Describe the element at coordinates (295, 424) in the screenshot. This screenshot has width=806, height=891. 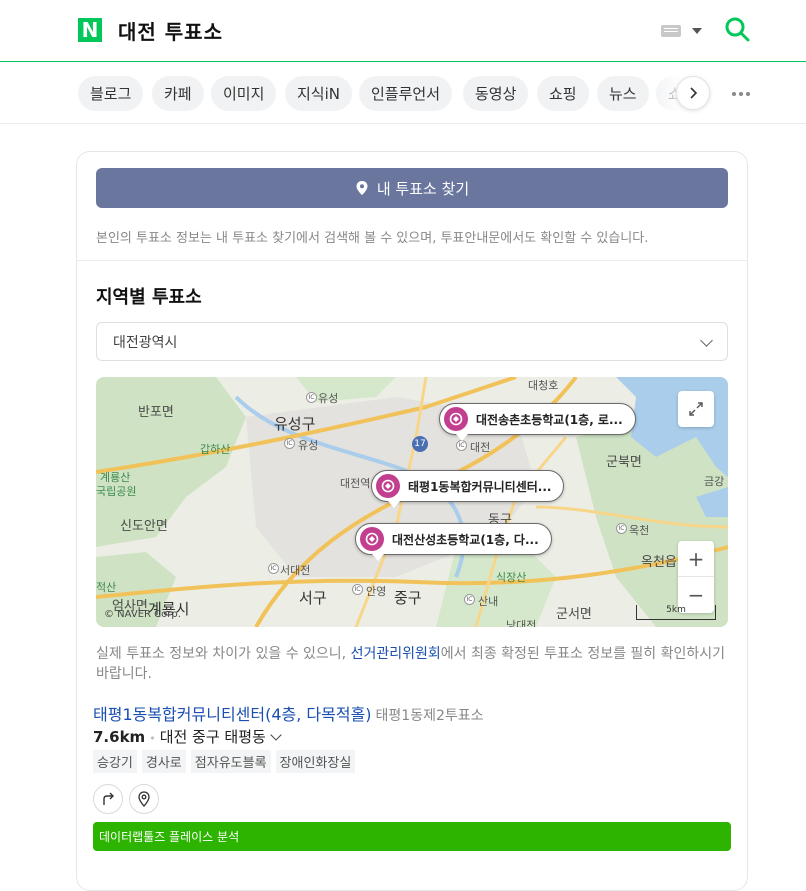
I see `map-label-yuseong-gu: 유성구` at that location.